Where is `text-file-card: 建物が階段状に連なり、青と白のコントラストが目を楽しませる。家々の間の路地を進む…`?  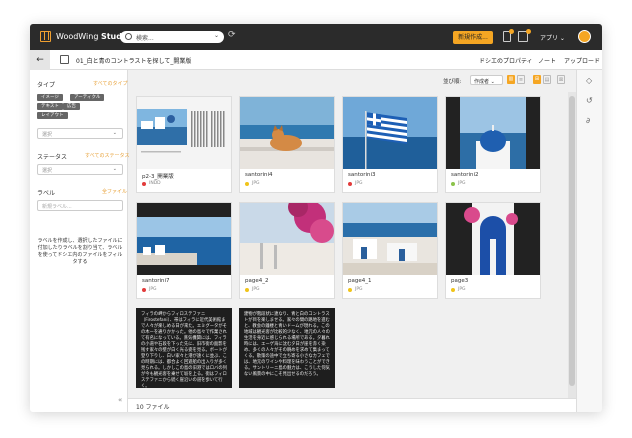
text-file-card: 建物が階段状に連なり、青と白のコントラストが目を楽しませる。家々の間の路地を進む… is located at coordinates (287, 348).